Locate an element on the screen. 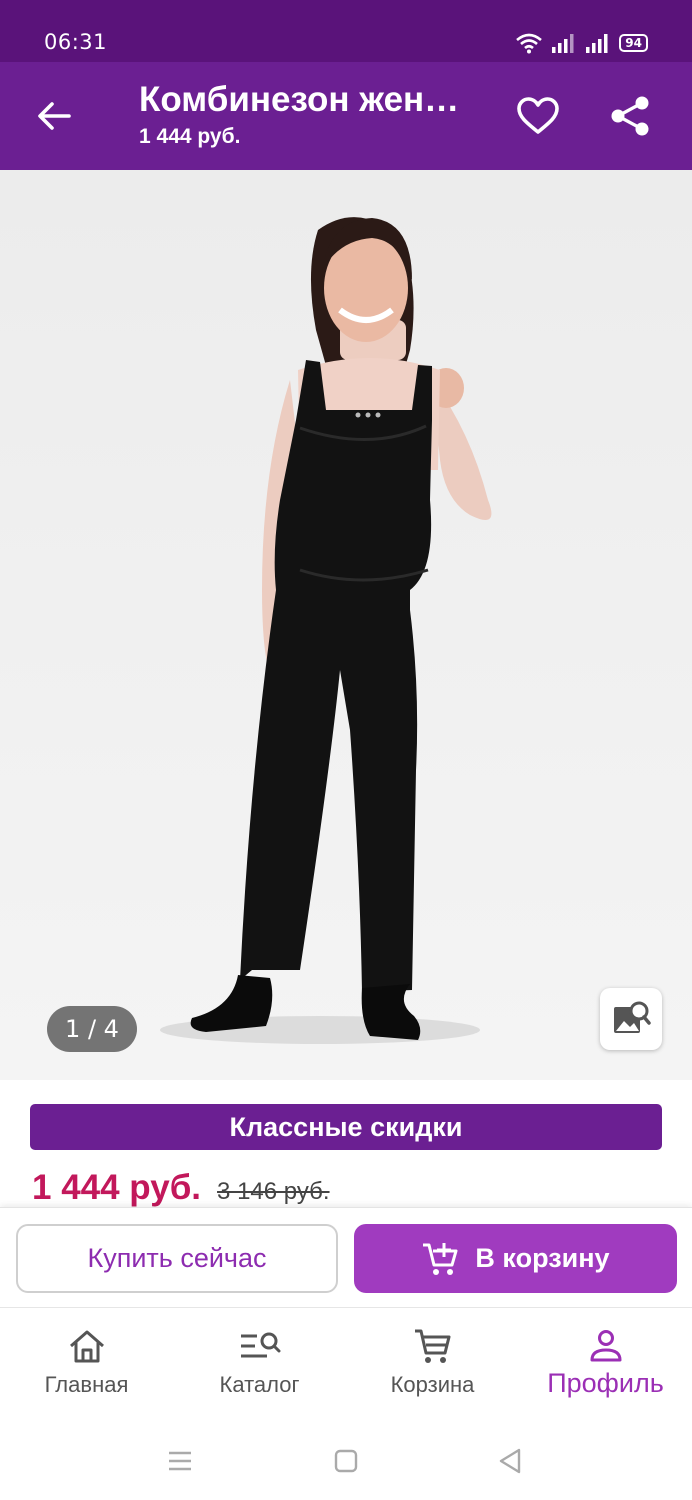  image-search-icon is located at coordinates (632, 1017).